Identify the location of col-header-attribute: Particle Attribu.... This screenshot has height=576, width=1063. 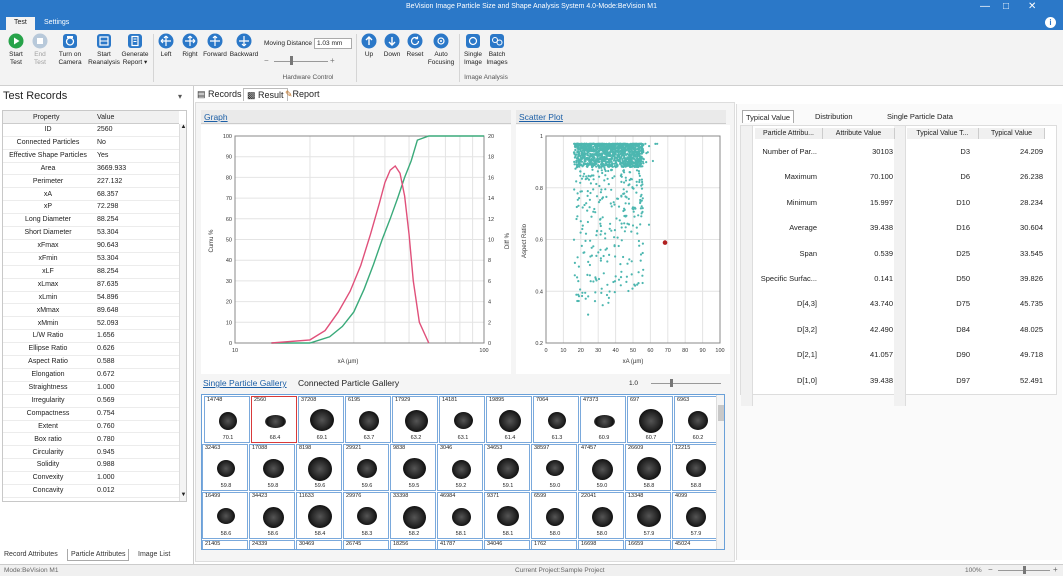
(789, 133).